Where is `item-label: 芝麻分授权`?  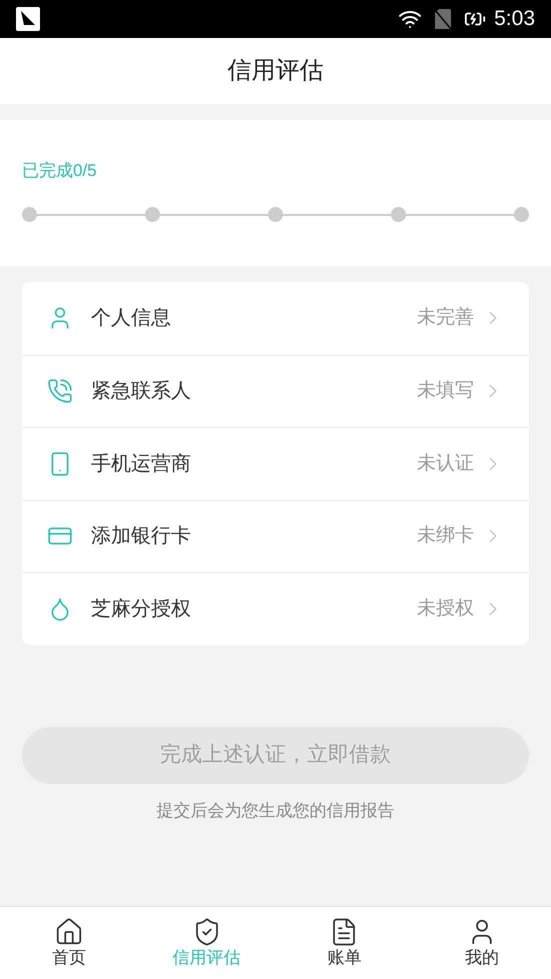 item-label: 芝麻分授权 is located at coordinates (141, 609).